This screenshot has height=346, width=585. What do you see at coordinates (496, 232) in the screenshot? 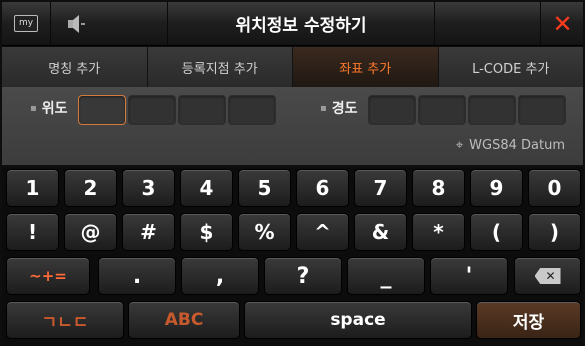
I see `key-open-paren: (` at bounding box center [496, 232].